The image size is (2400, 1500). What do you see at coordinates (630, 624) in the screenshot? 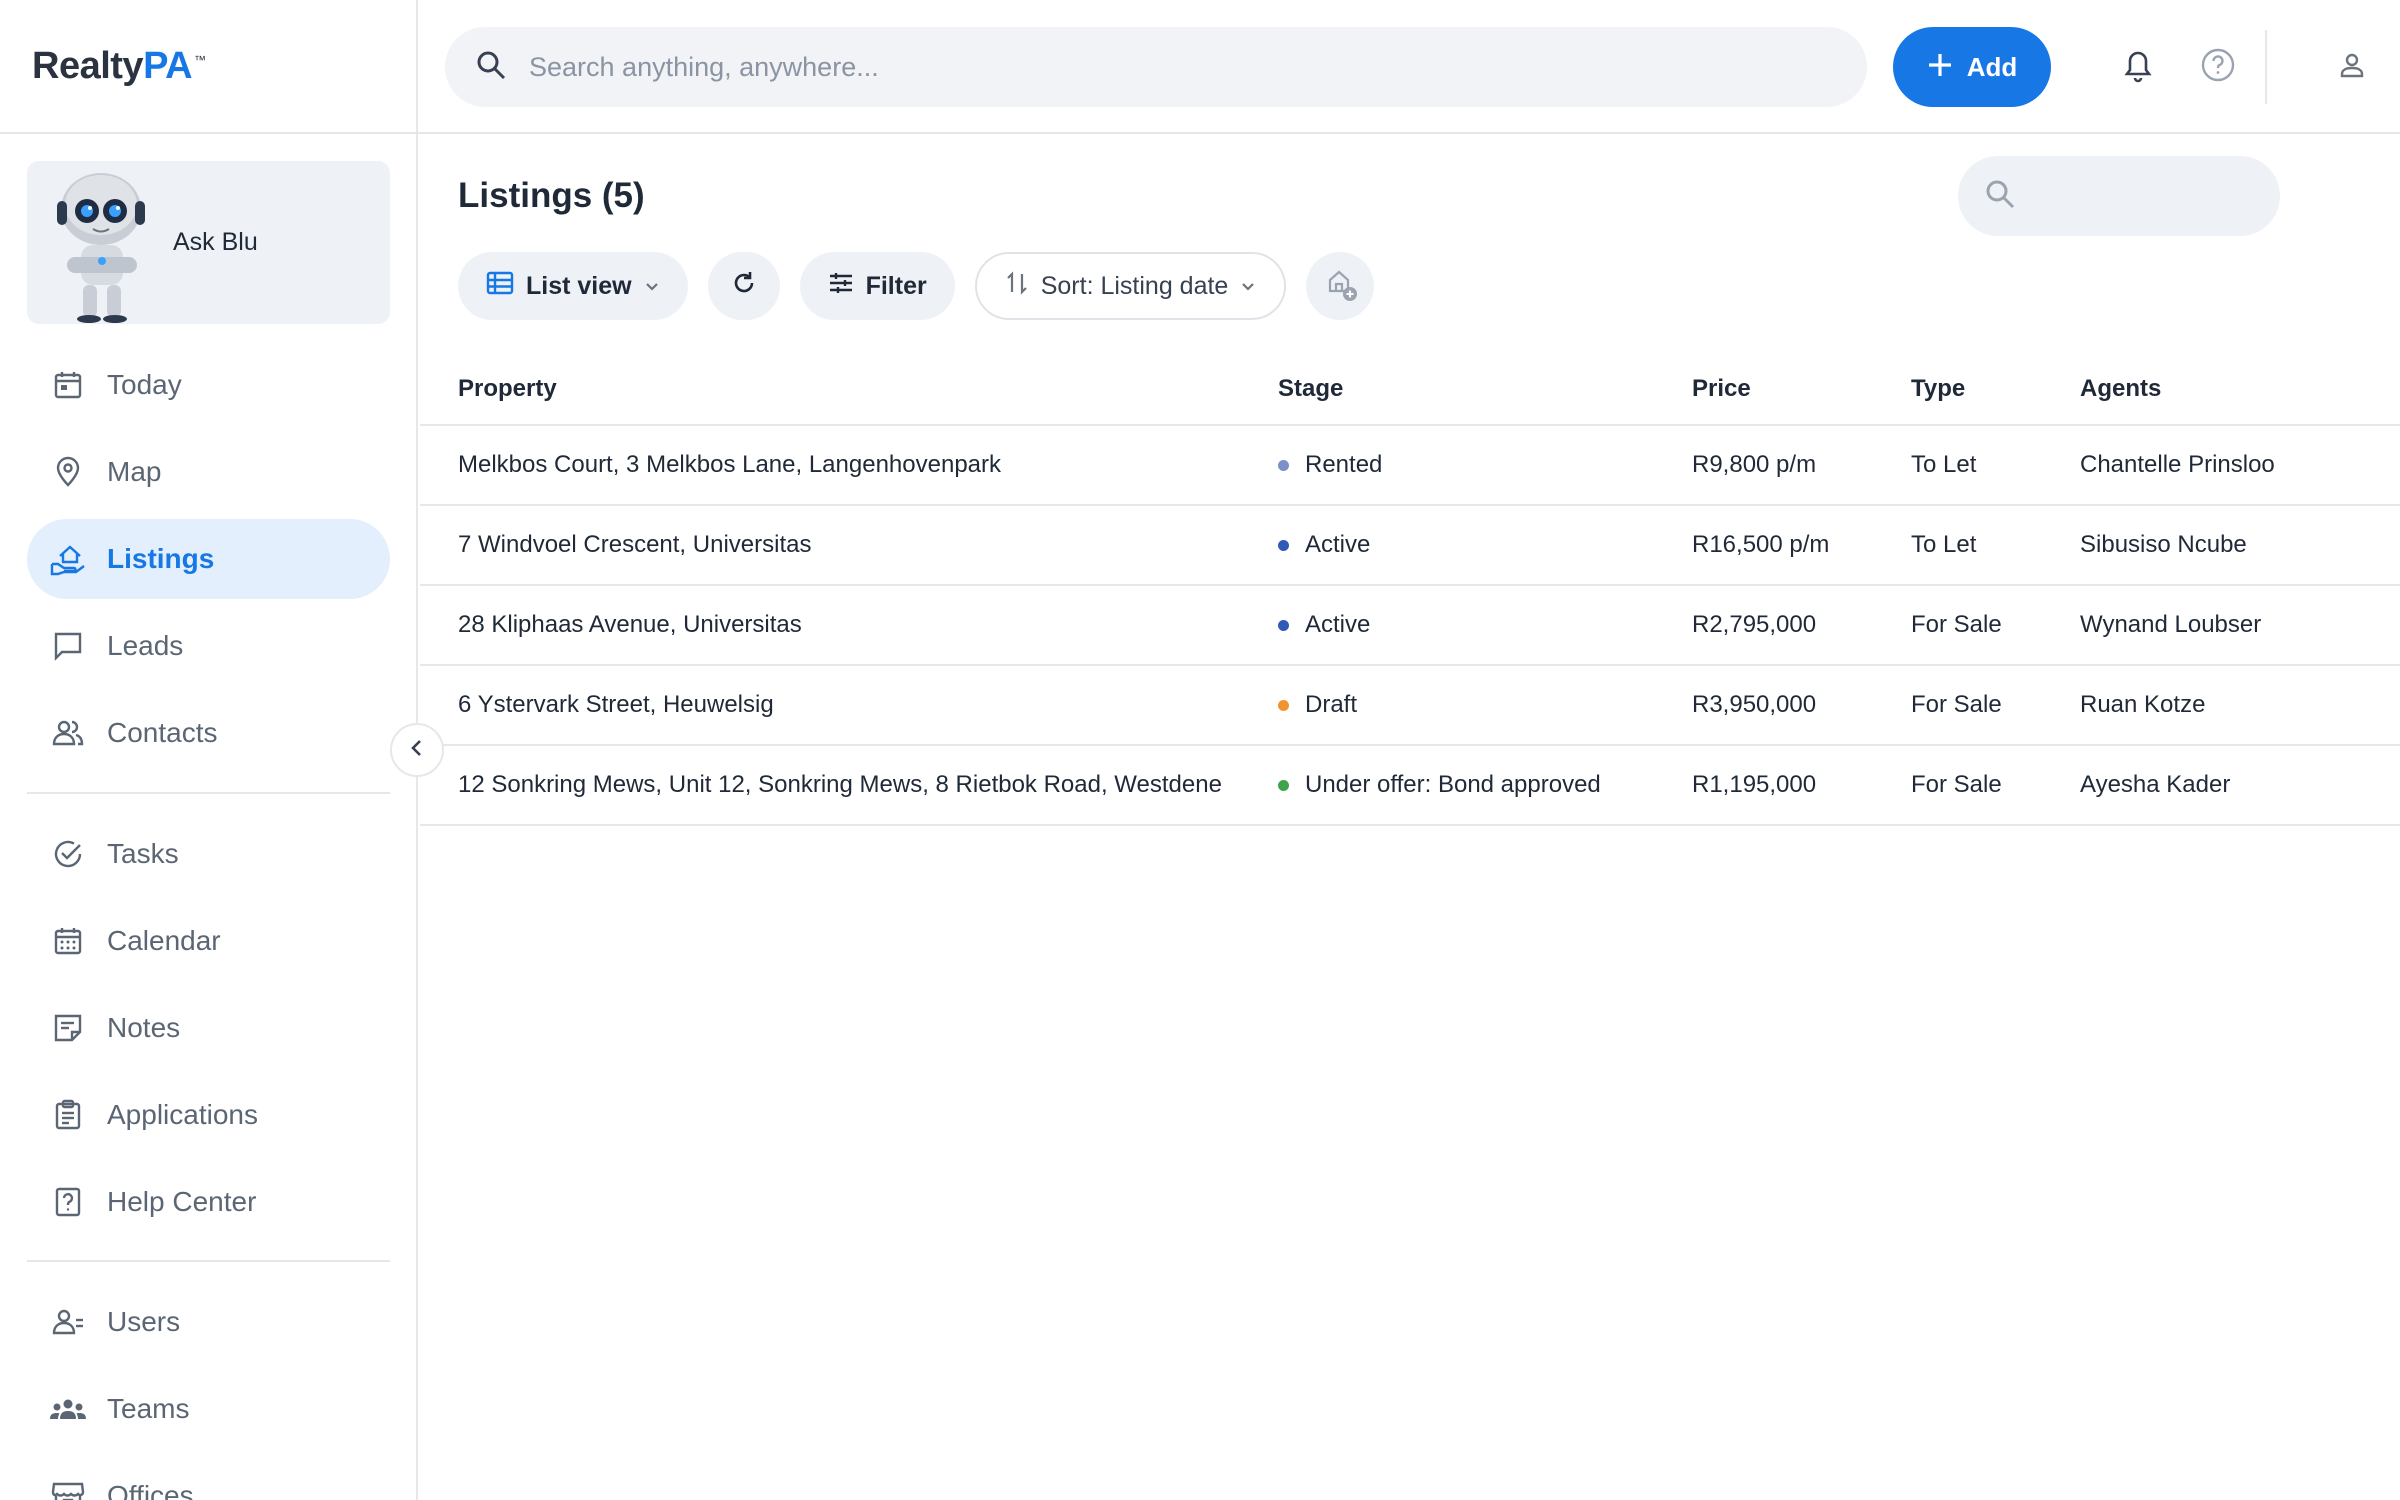
I see `property-cell: 28 Kliphaas Avenue, Universitas` at bounding box center [630, 624].